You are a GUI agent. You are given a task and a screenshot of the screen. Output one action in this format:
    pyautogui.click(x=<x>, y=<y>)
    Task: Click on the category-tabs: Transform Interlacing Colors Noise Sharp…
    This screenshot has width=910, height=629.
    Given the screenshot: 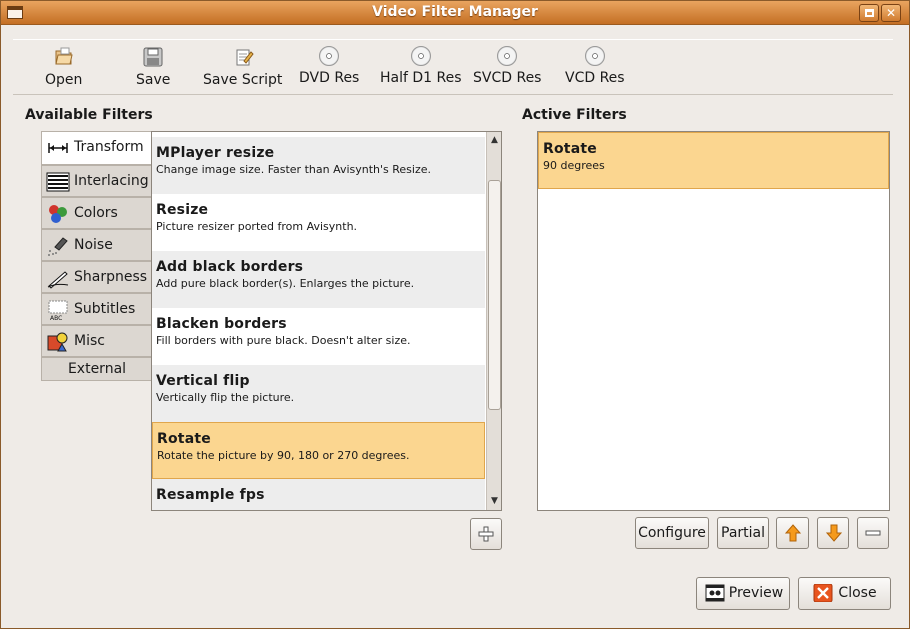 What is the action you would take?
    pyautogui.click(x=96, y=256)
    